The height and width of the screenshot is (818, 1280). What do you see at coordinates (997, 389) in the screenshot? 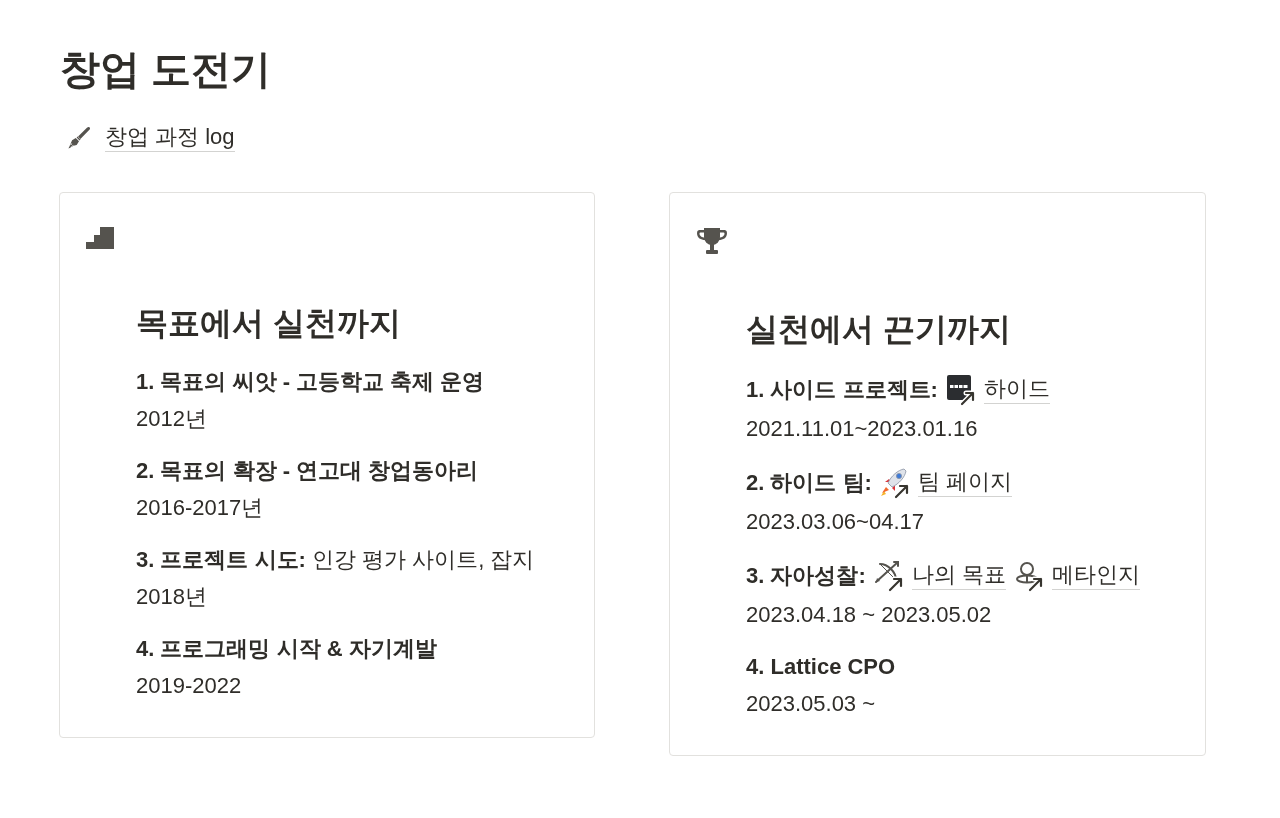
I see `page-link: 하이드` at bounding box center [997, 389].